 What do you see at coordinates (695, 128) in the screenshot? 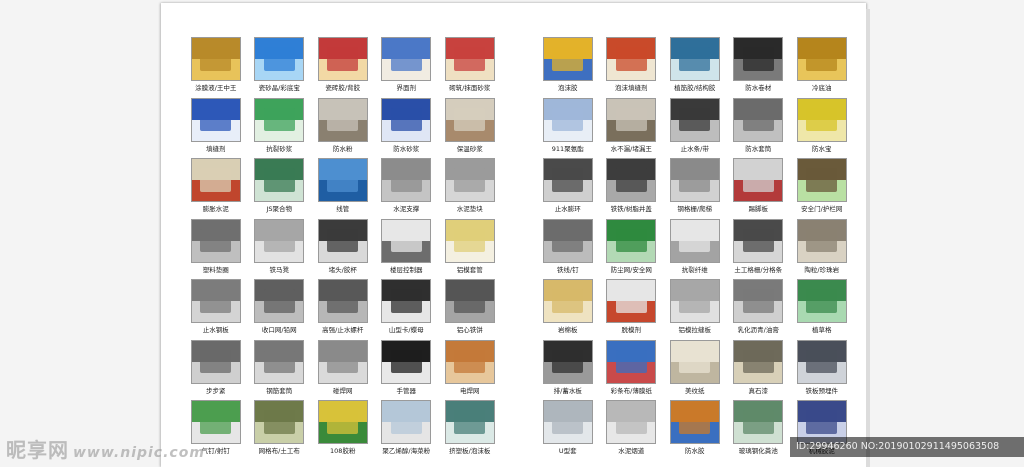
I see `product-item: 止水条/带` at bounding box center [695, 128].